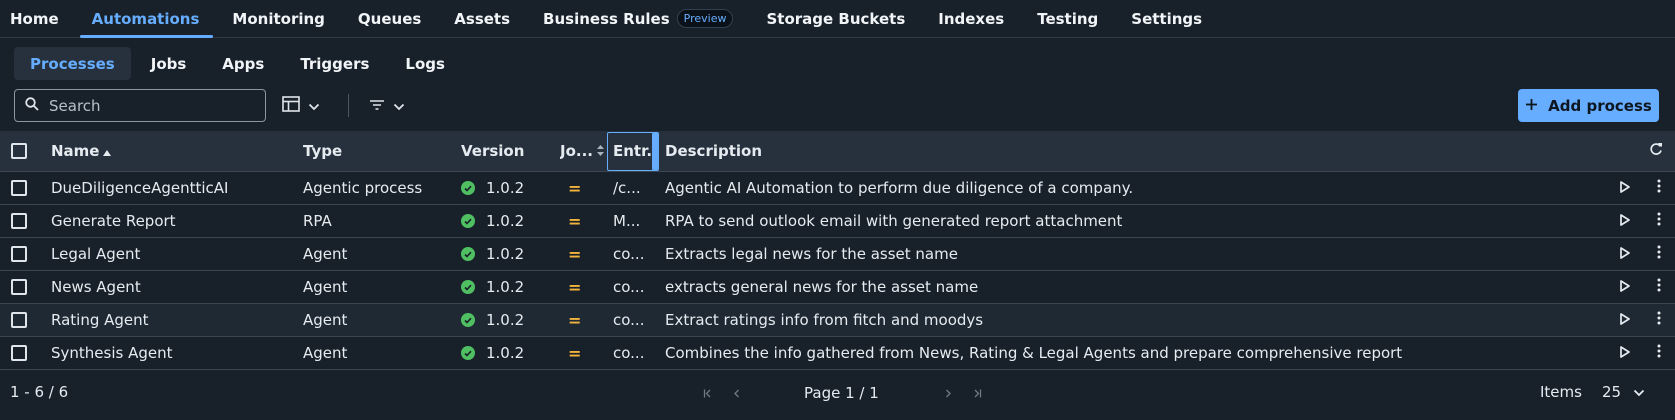 This screenshot has height=420, width=1675. I want to click on search-input, so click(149, 105).